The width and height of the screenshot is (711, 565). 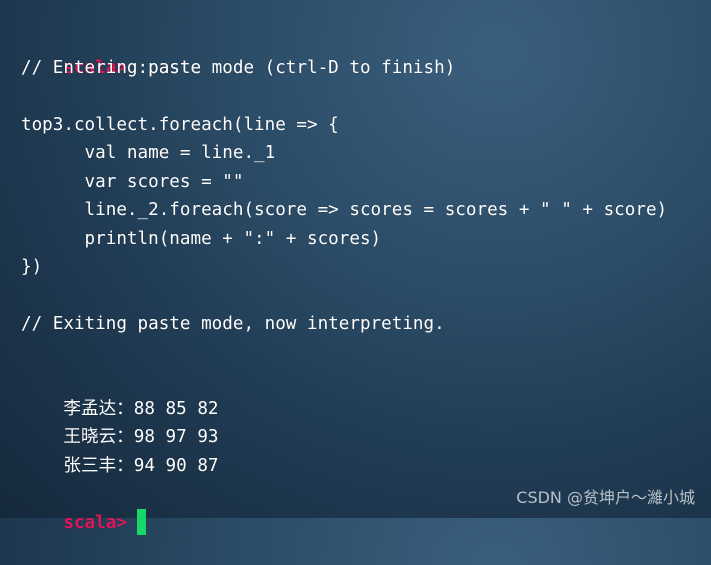 What do you see at coordinates (201, 239) in the screenshot?
I see `code-line: println(name + ":" + scores)` at bounding box center [201, 239].